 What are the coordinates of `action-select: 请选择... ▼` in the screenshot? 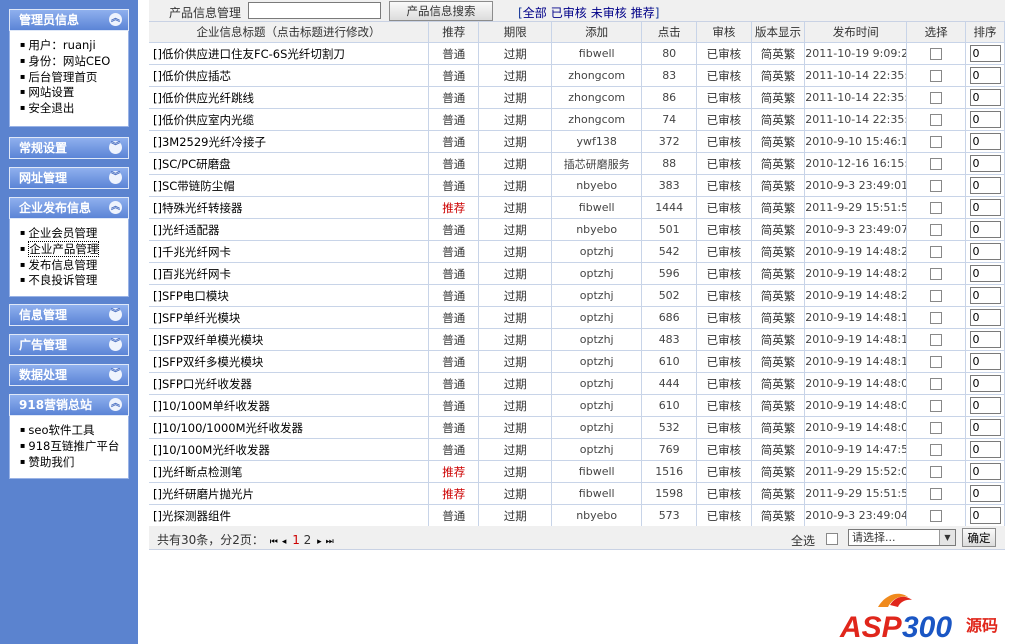 It's located at (902, 537).